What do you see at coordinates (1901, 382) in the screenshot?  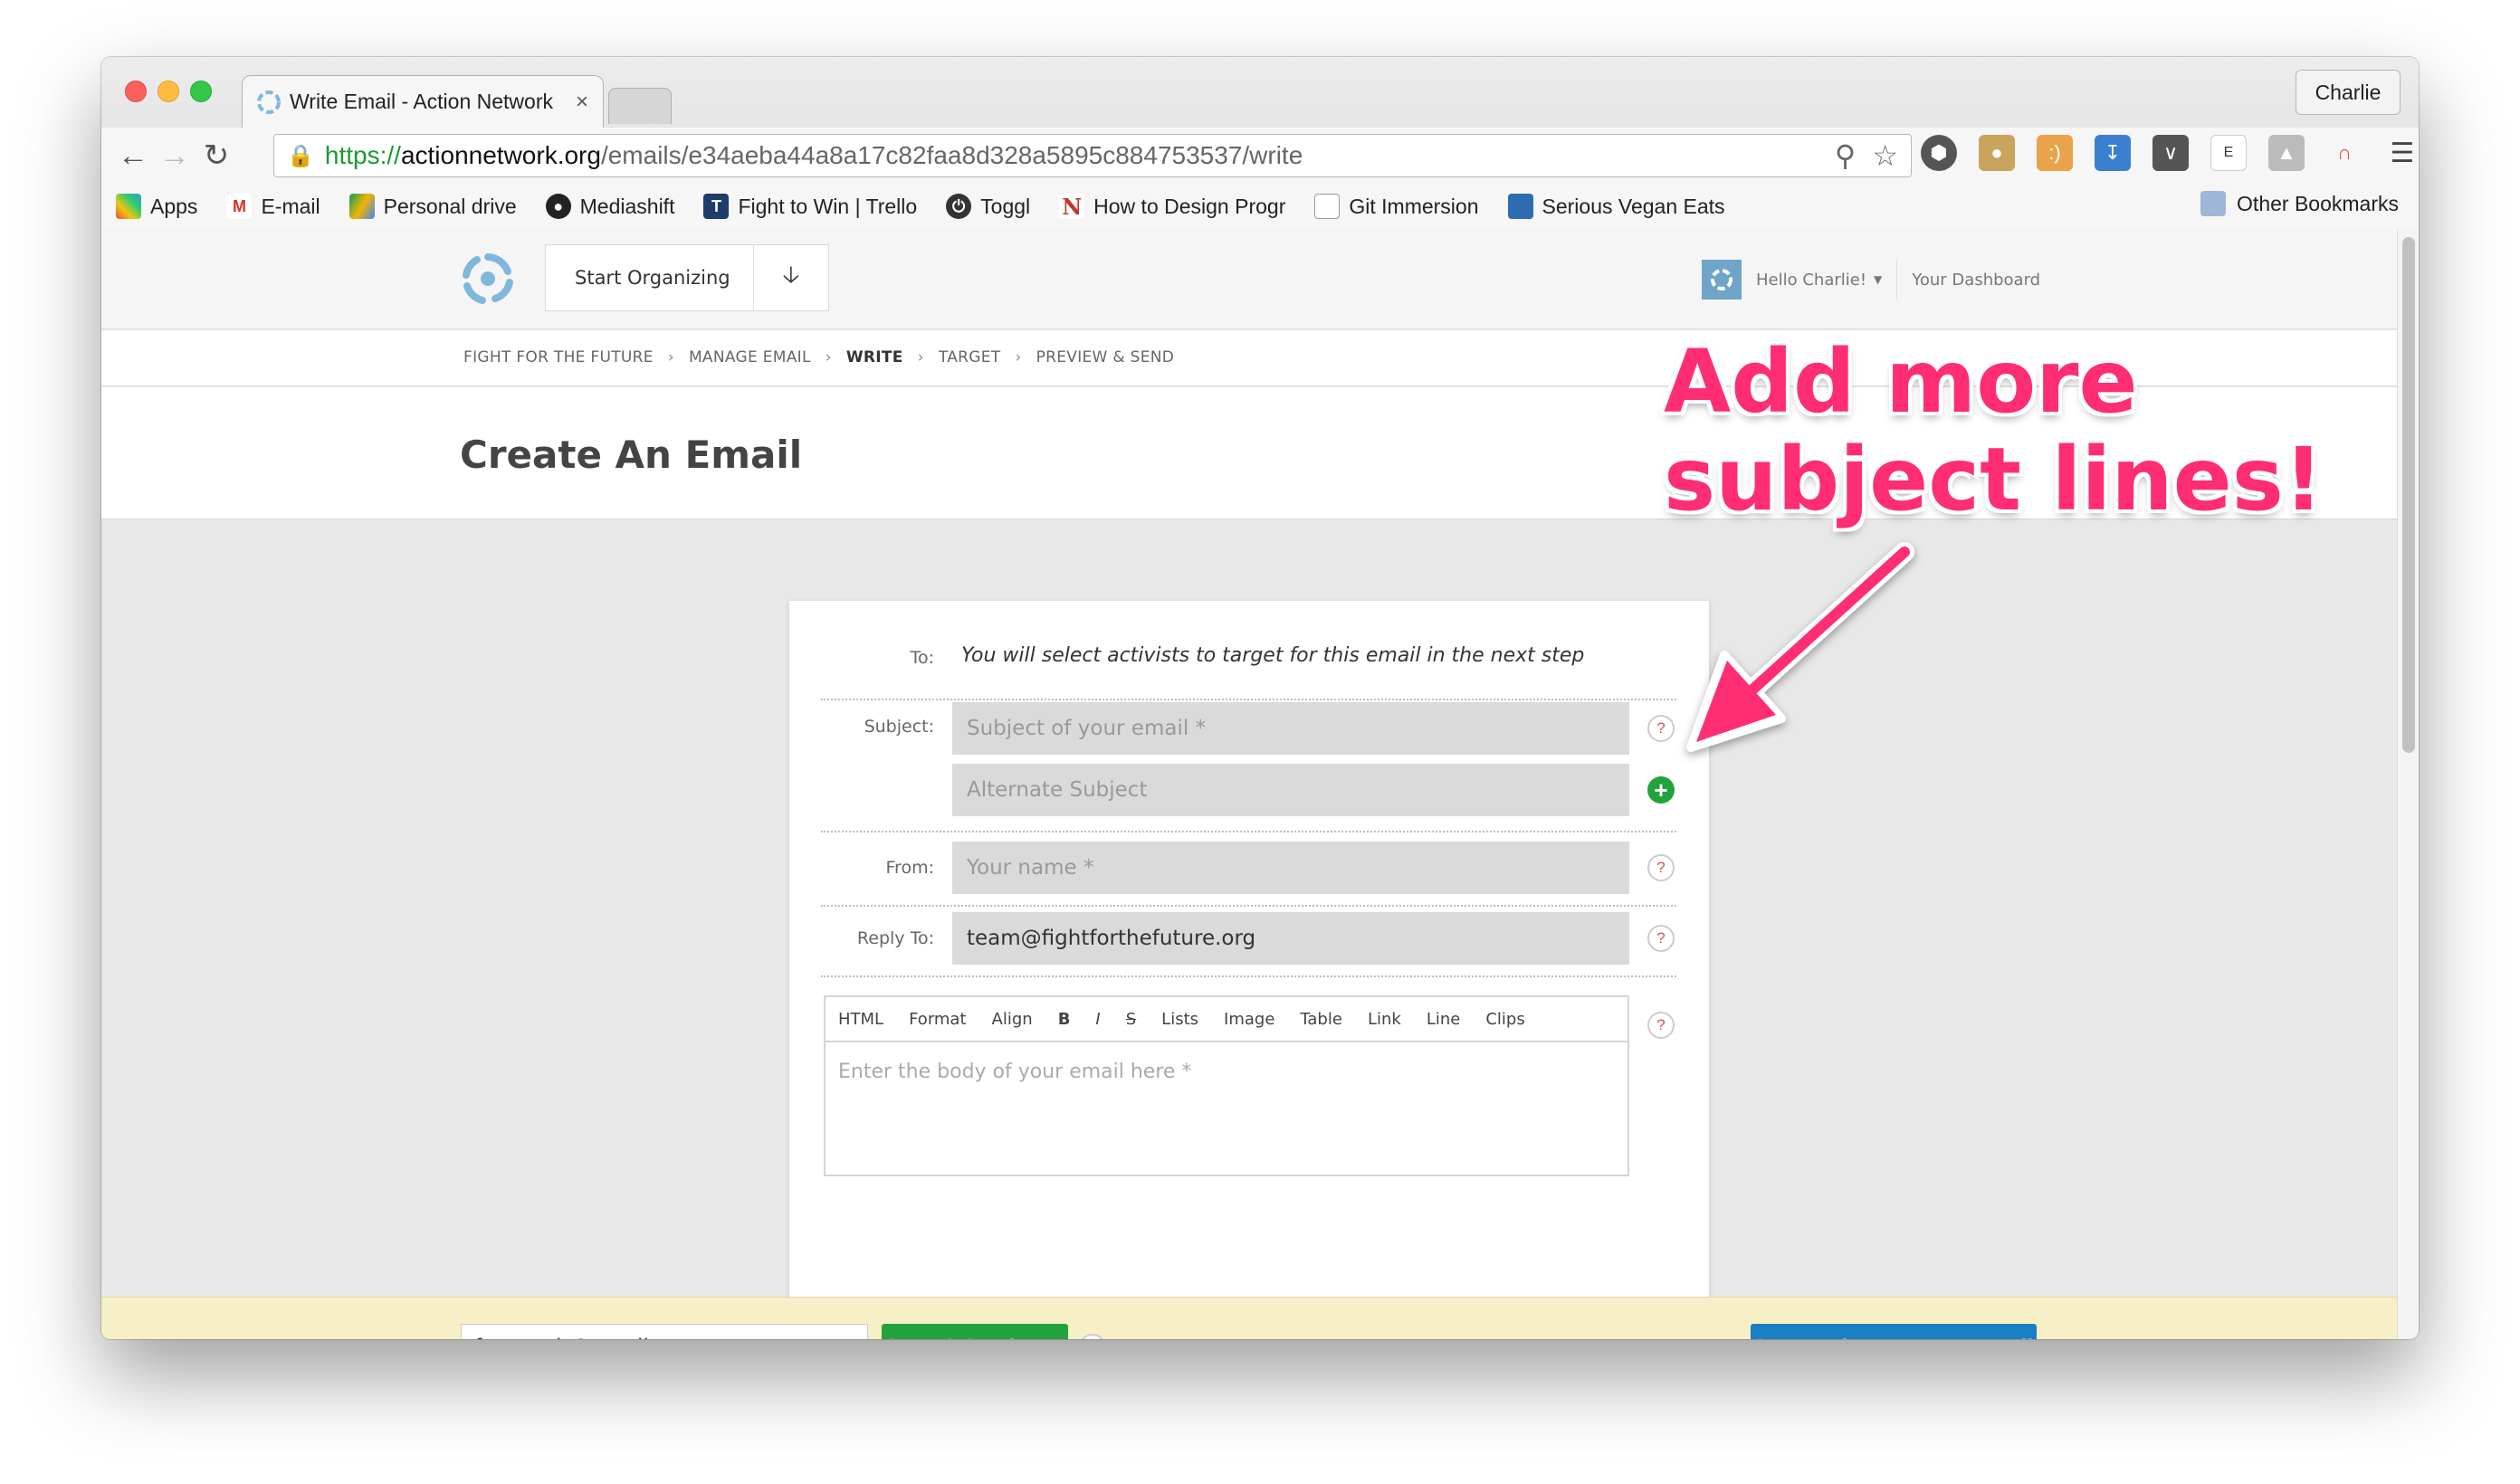 I see `annotation-line-1: Add more` at bounding box center [1901, 382].